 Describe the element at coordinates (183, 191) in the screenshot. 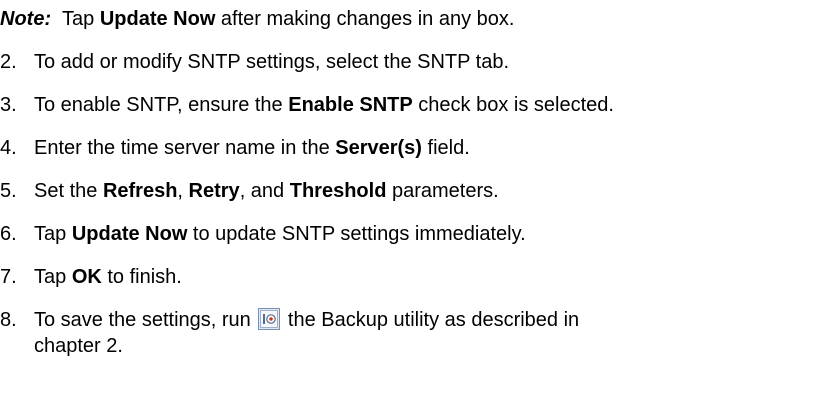

I see `step-text-part: ,` at that location.